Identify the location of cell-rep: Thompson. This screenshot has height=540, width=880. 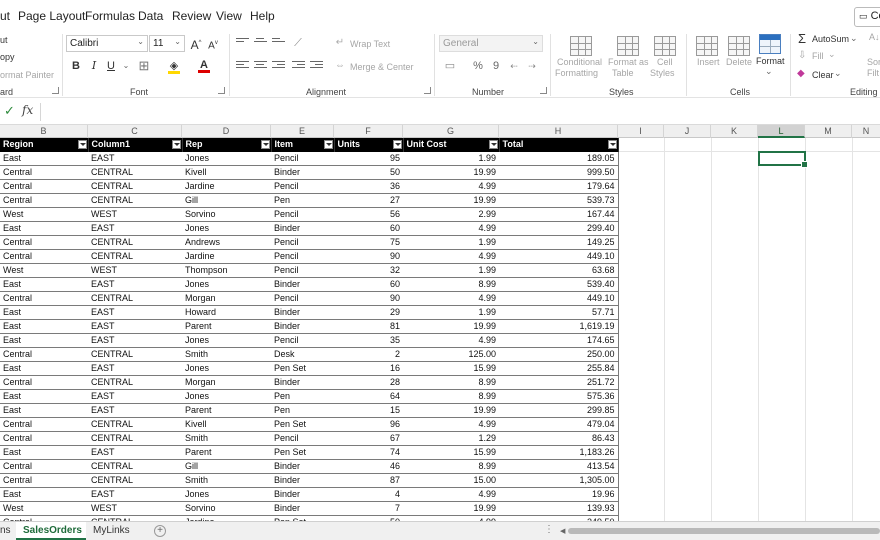
(226, 270).